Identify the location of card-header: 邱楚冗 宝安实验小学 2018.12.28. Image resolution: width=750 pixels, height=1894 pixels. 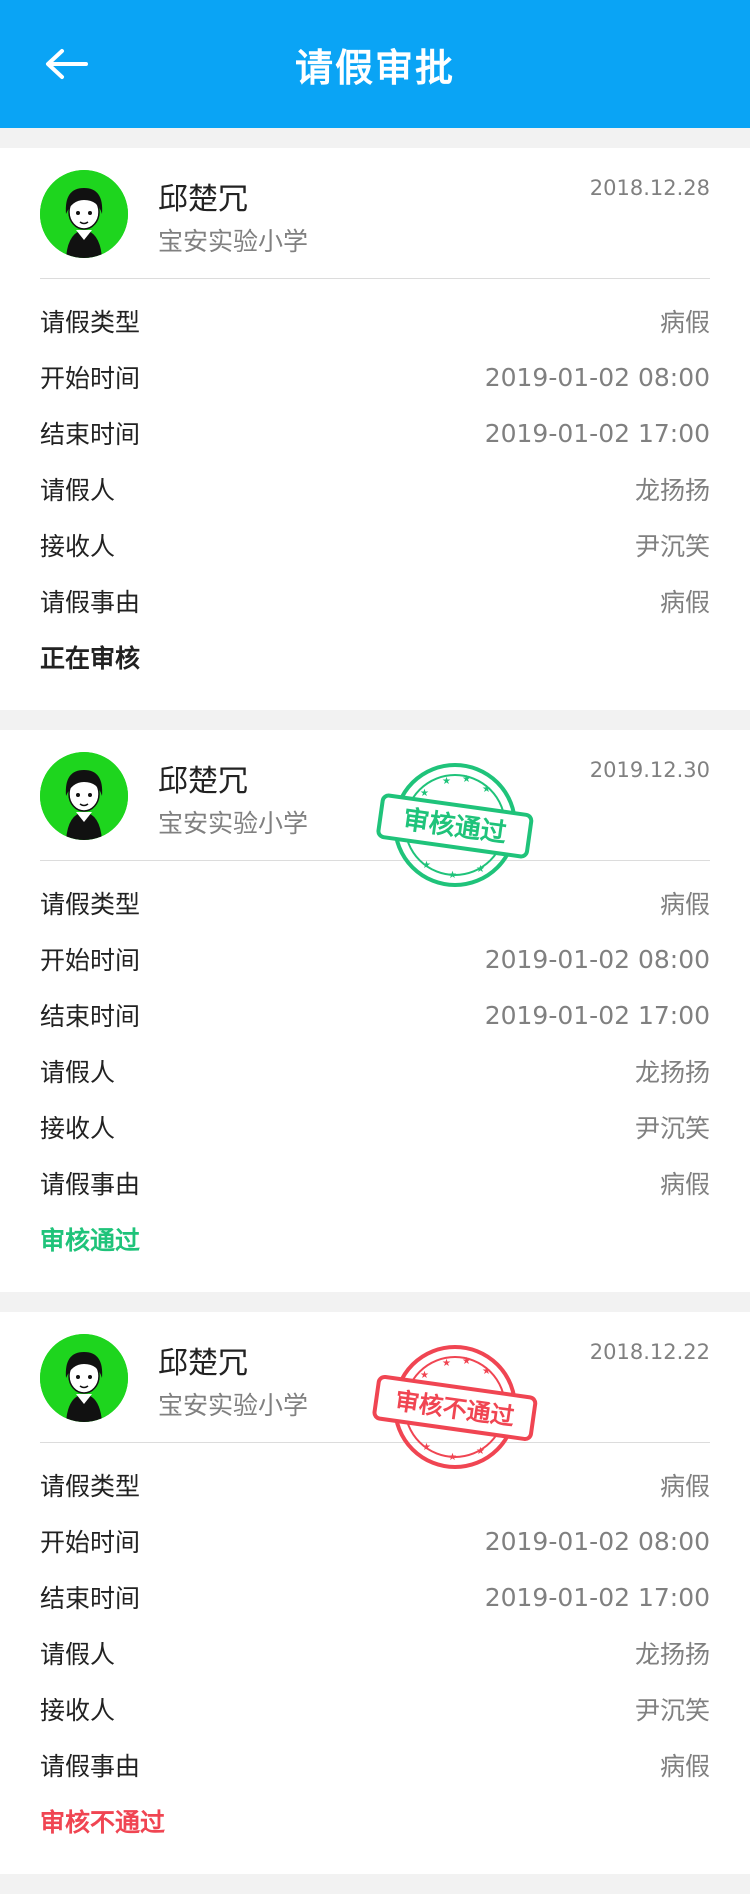
(375, 213).